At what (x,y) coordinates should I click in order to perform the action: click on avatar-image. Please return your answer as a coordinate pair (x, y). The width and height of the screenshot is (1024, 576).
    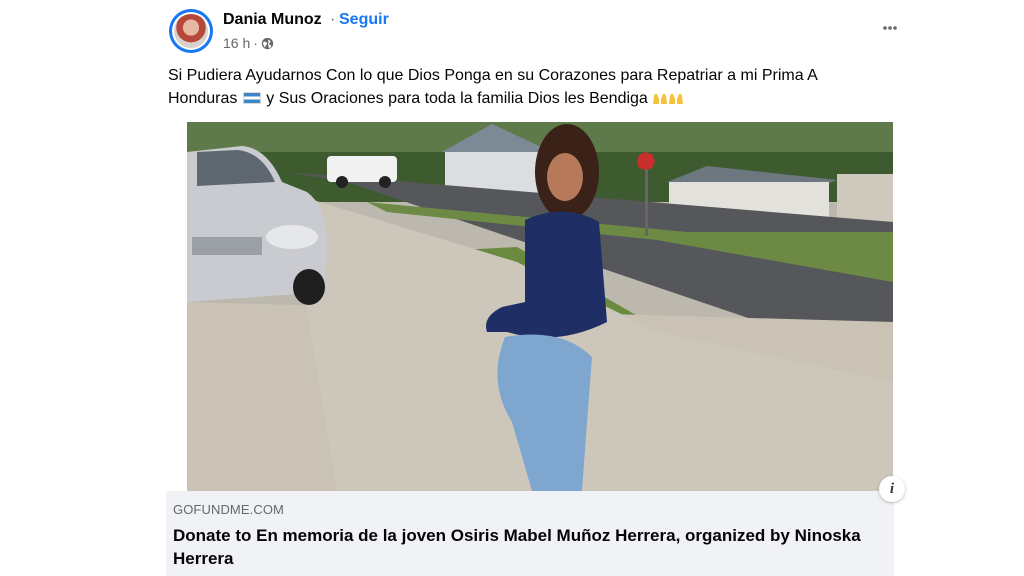
    Looking at the image, I should click on (191, 31).